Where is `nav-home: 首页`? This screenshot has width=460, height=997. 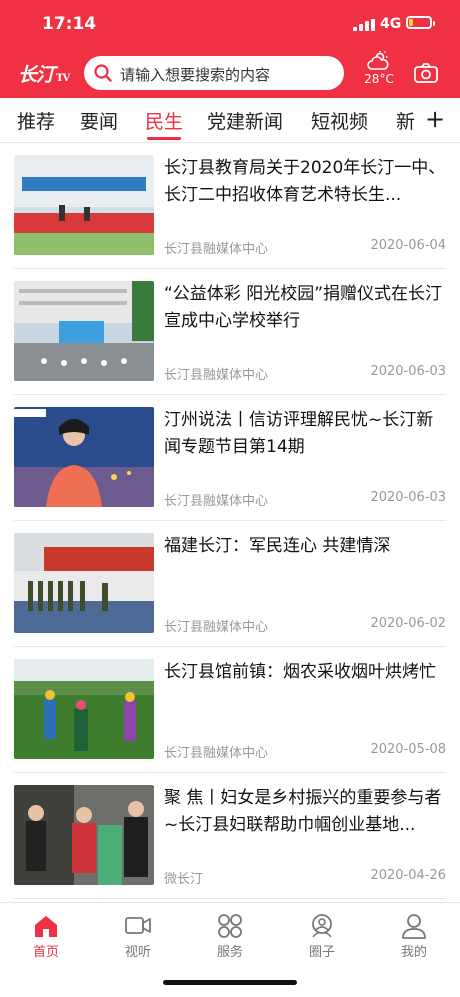 nav-home: 首页 is located at coordinates (46, 936).